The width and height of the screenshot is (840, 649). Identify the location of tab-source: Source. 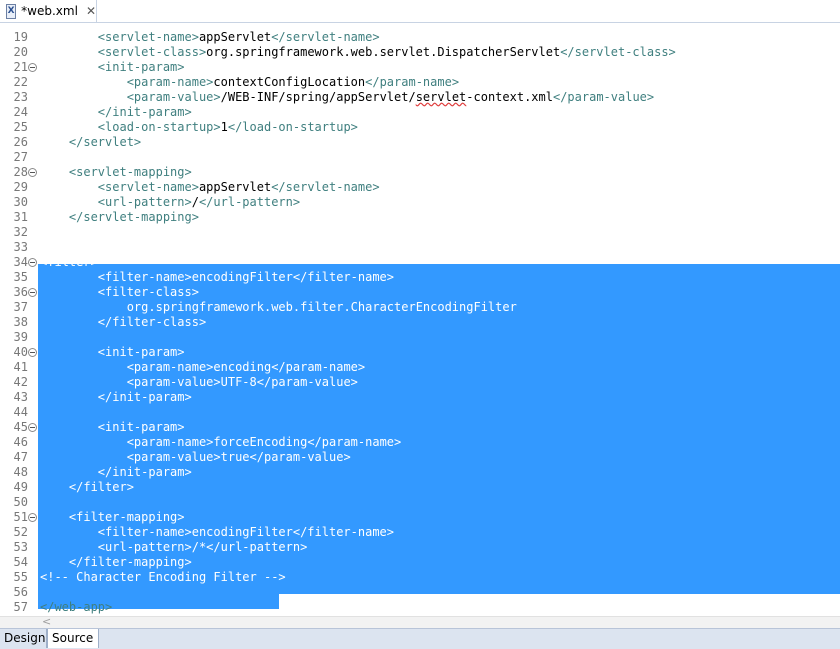
(73, 638).